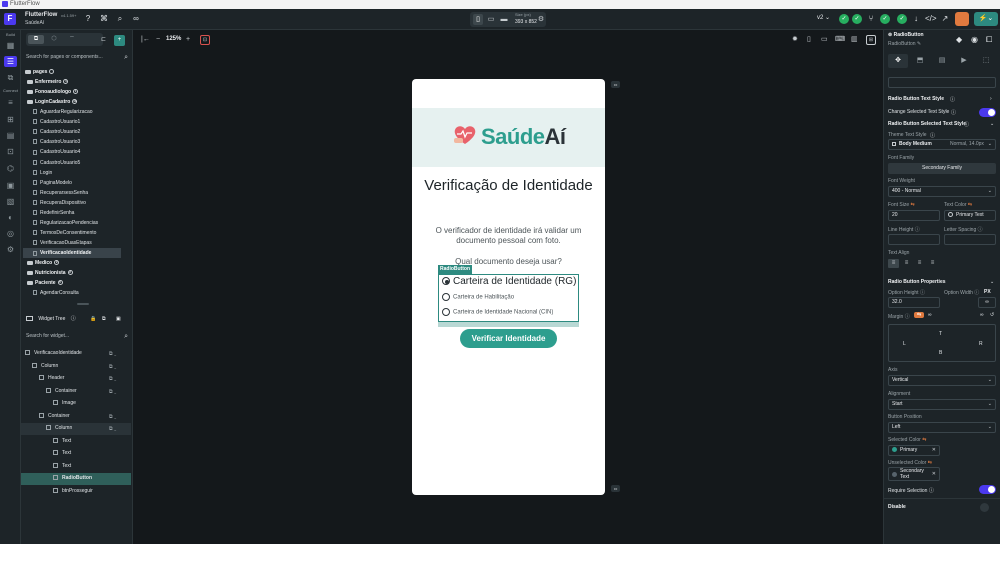 The image size is (1000, 586). What do you see at coordinates (60, 193) in the screenshot?
I see `page-item: RecuperarsessSenha` at bounding box center [60, 193].